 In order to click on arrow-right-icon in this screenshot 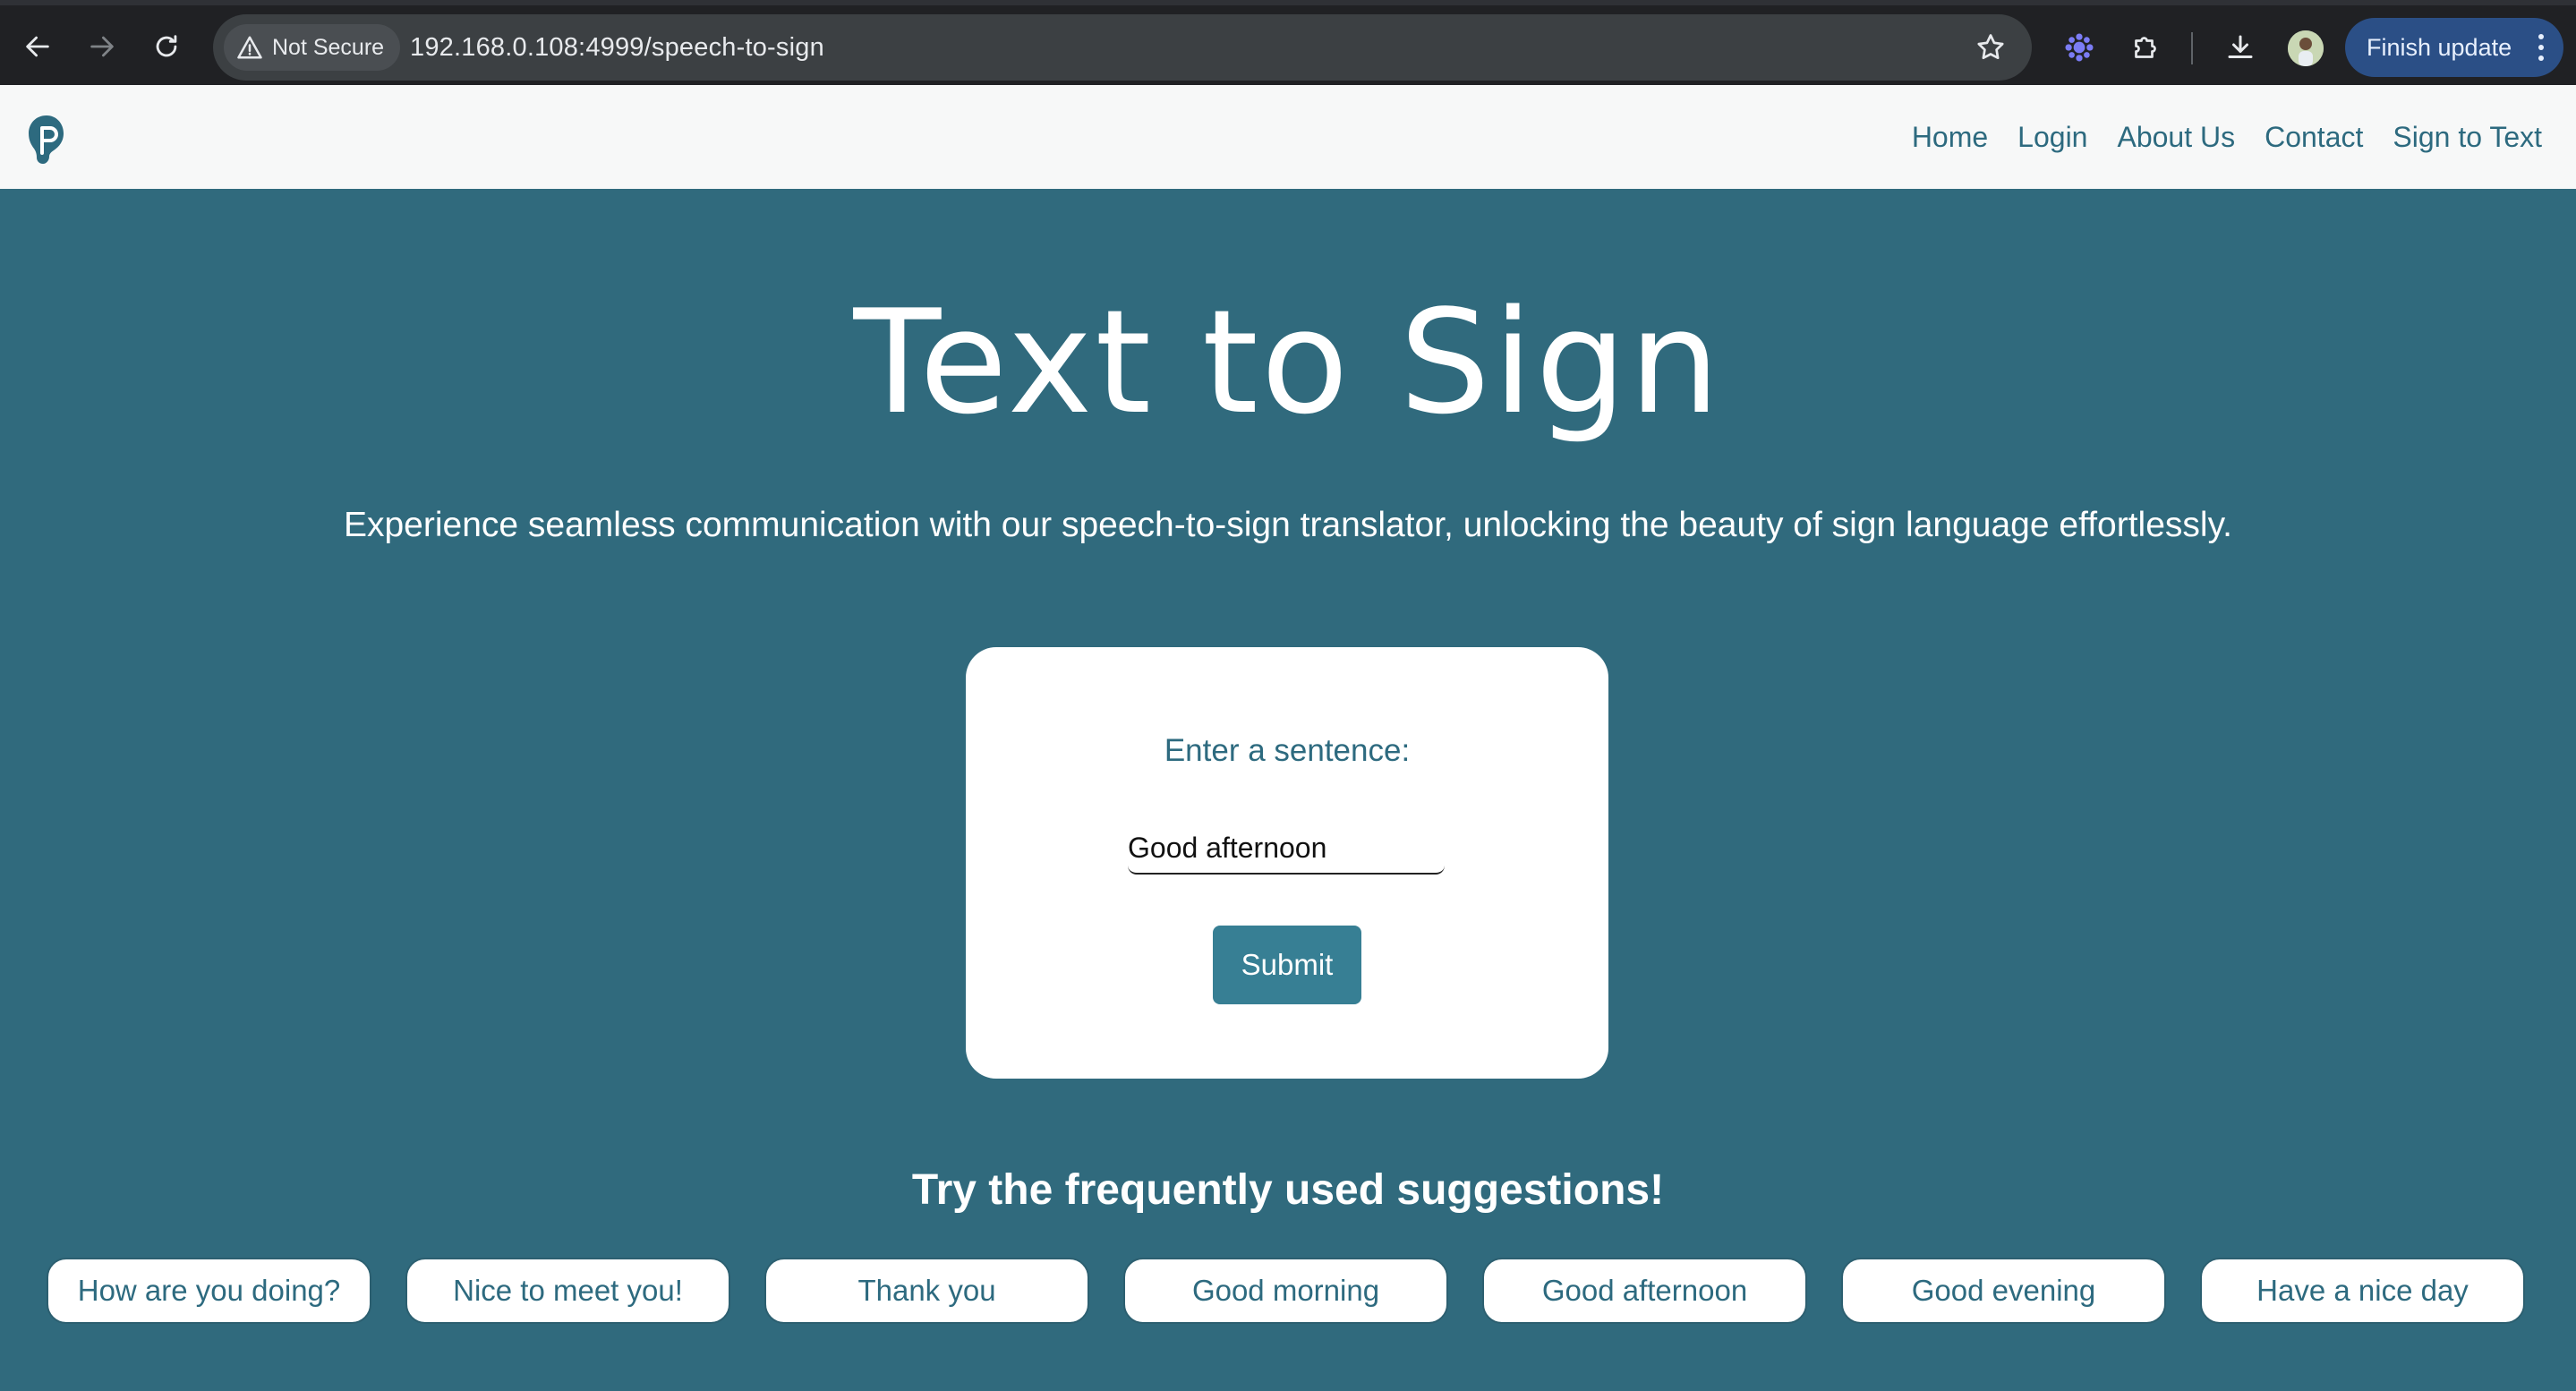, I will do `click(102, 47)`.